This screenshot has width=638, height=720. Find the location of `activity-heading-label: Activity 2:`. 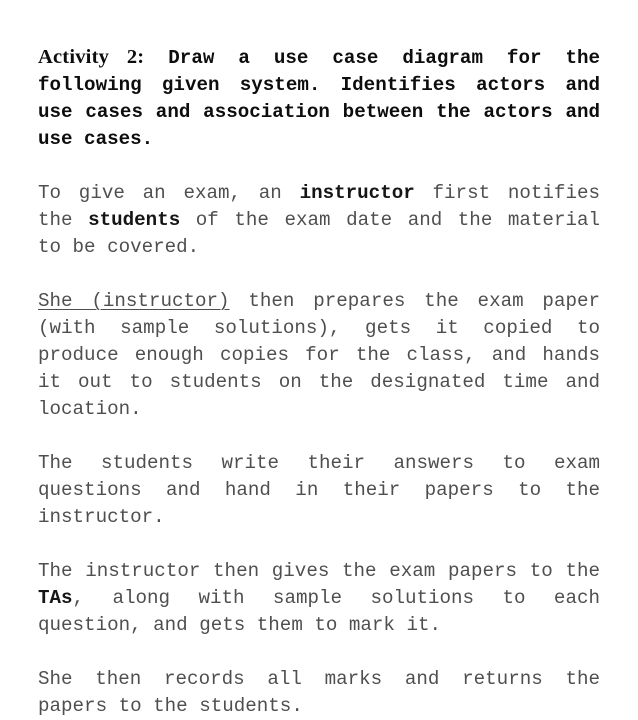

activity-heading-label: Activity 2: is located at coordinates (91, 57).